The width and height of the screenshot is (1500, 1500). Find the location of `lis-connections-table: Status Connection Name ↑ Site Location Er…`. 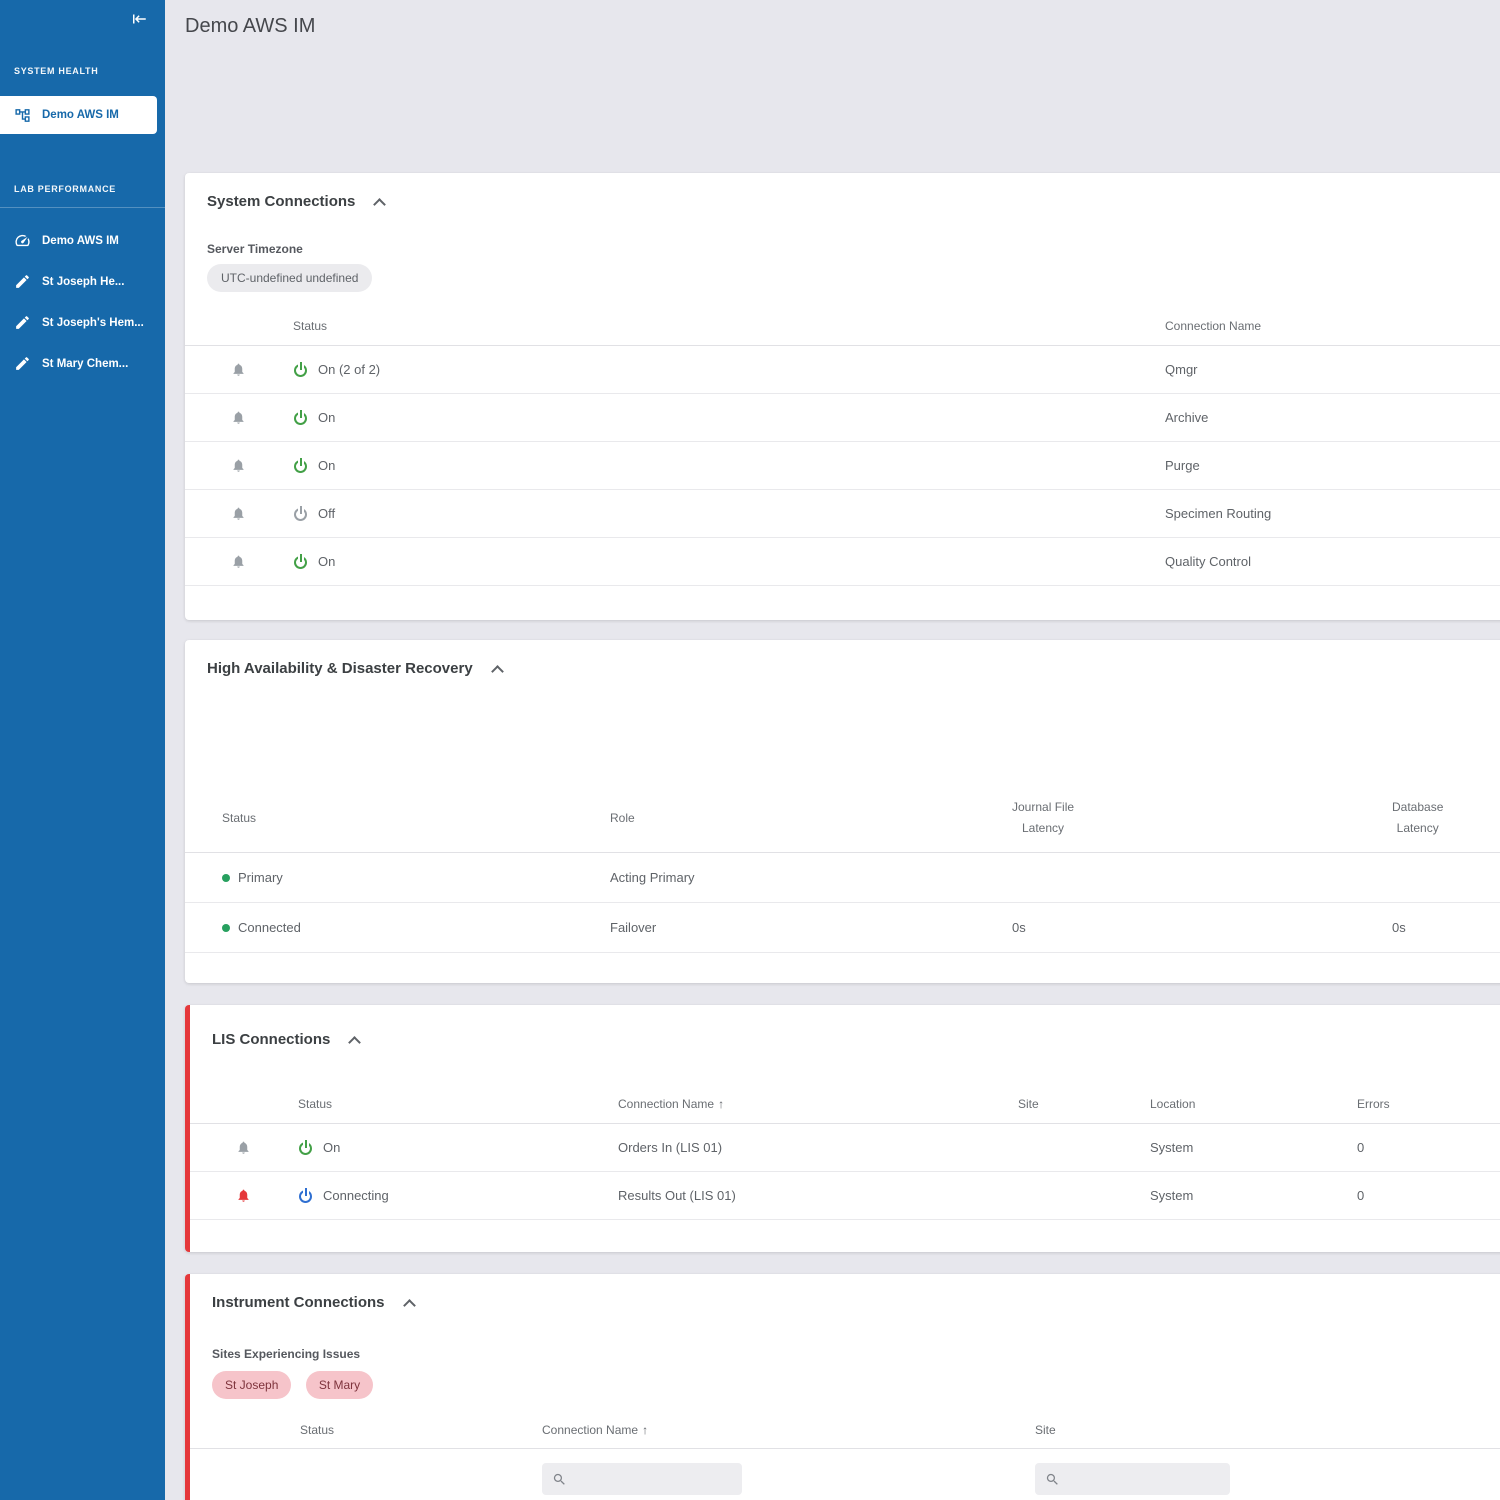

lis-connections-table: Status Connection Name ↑ Site Location Er… is located at coordinates (845, 1152).